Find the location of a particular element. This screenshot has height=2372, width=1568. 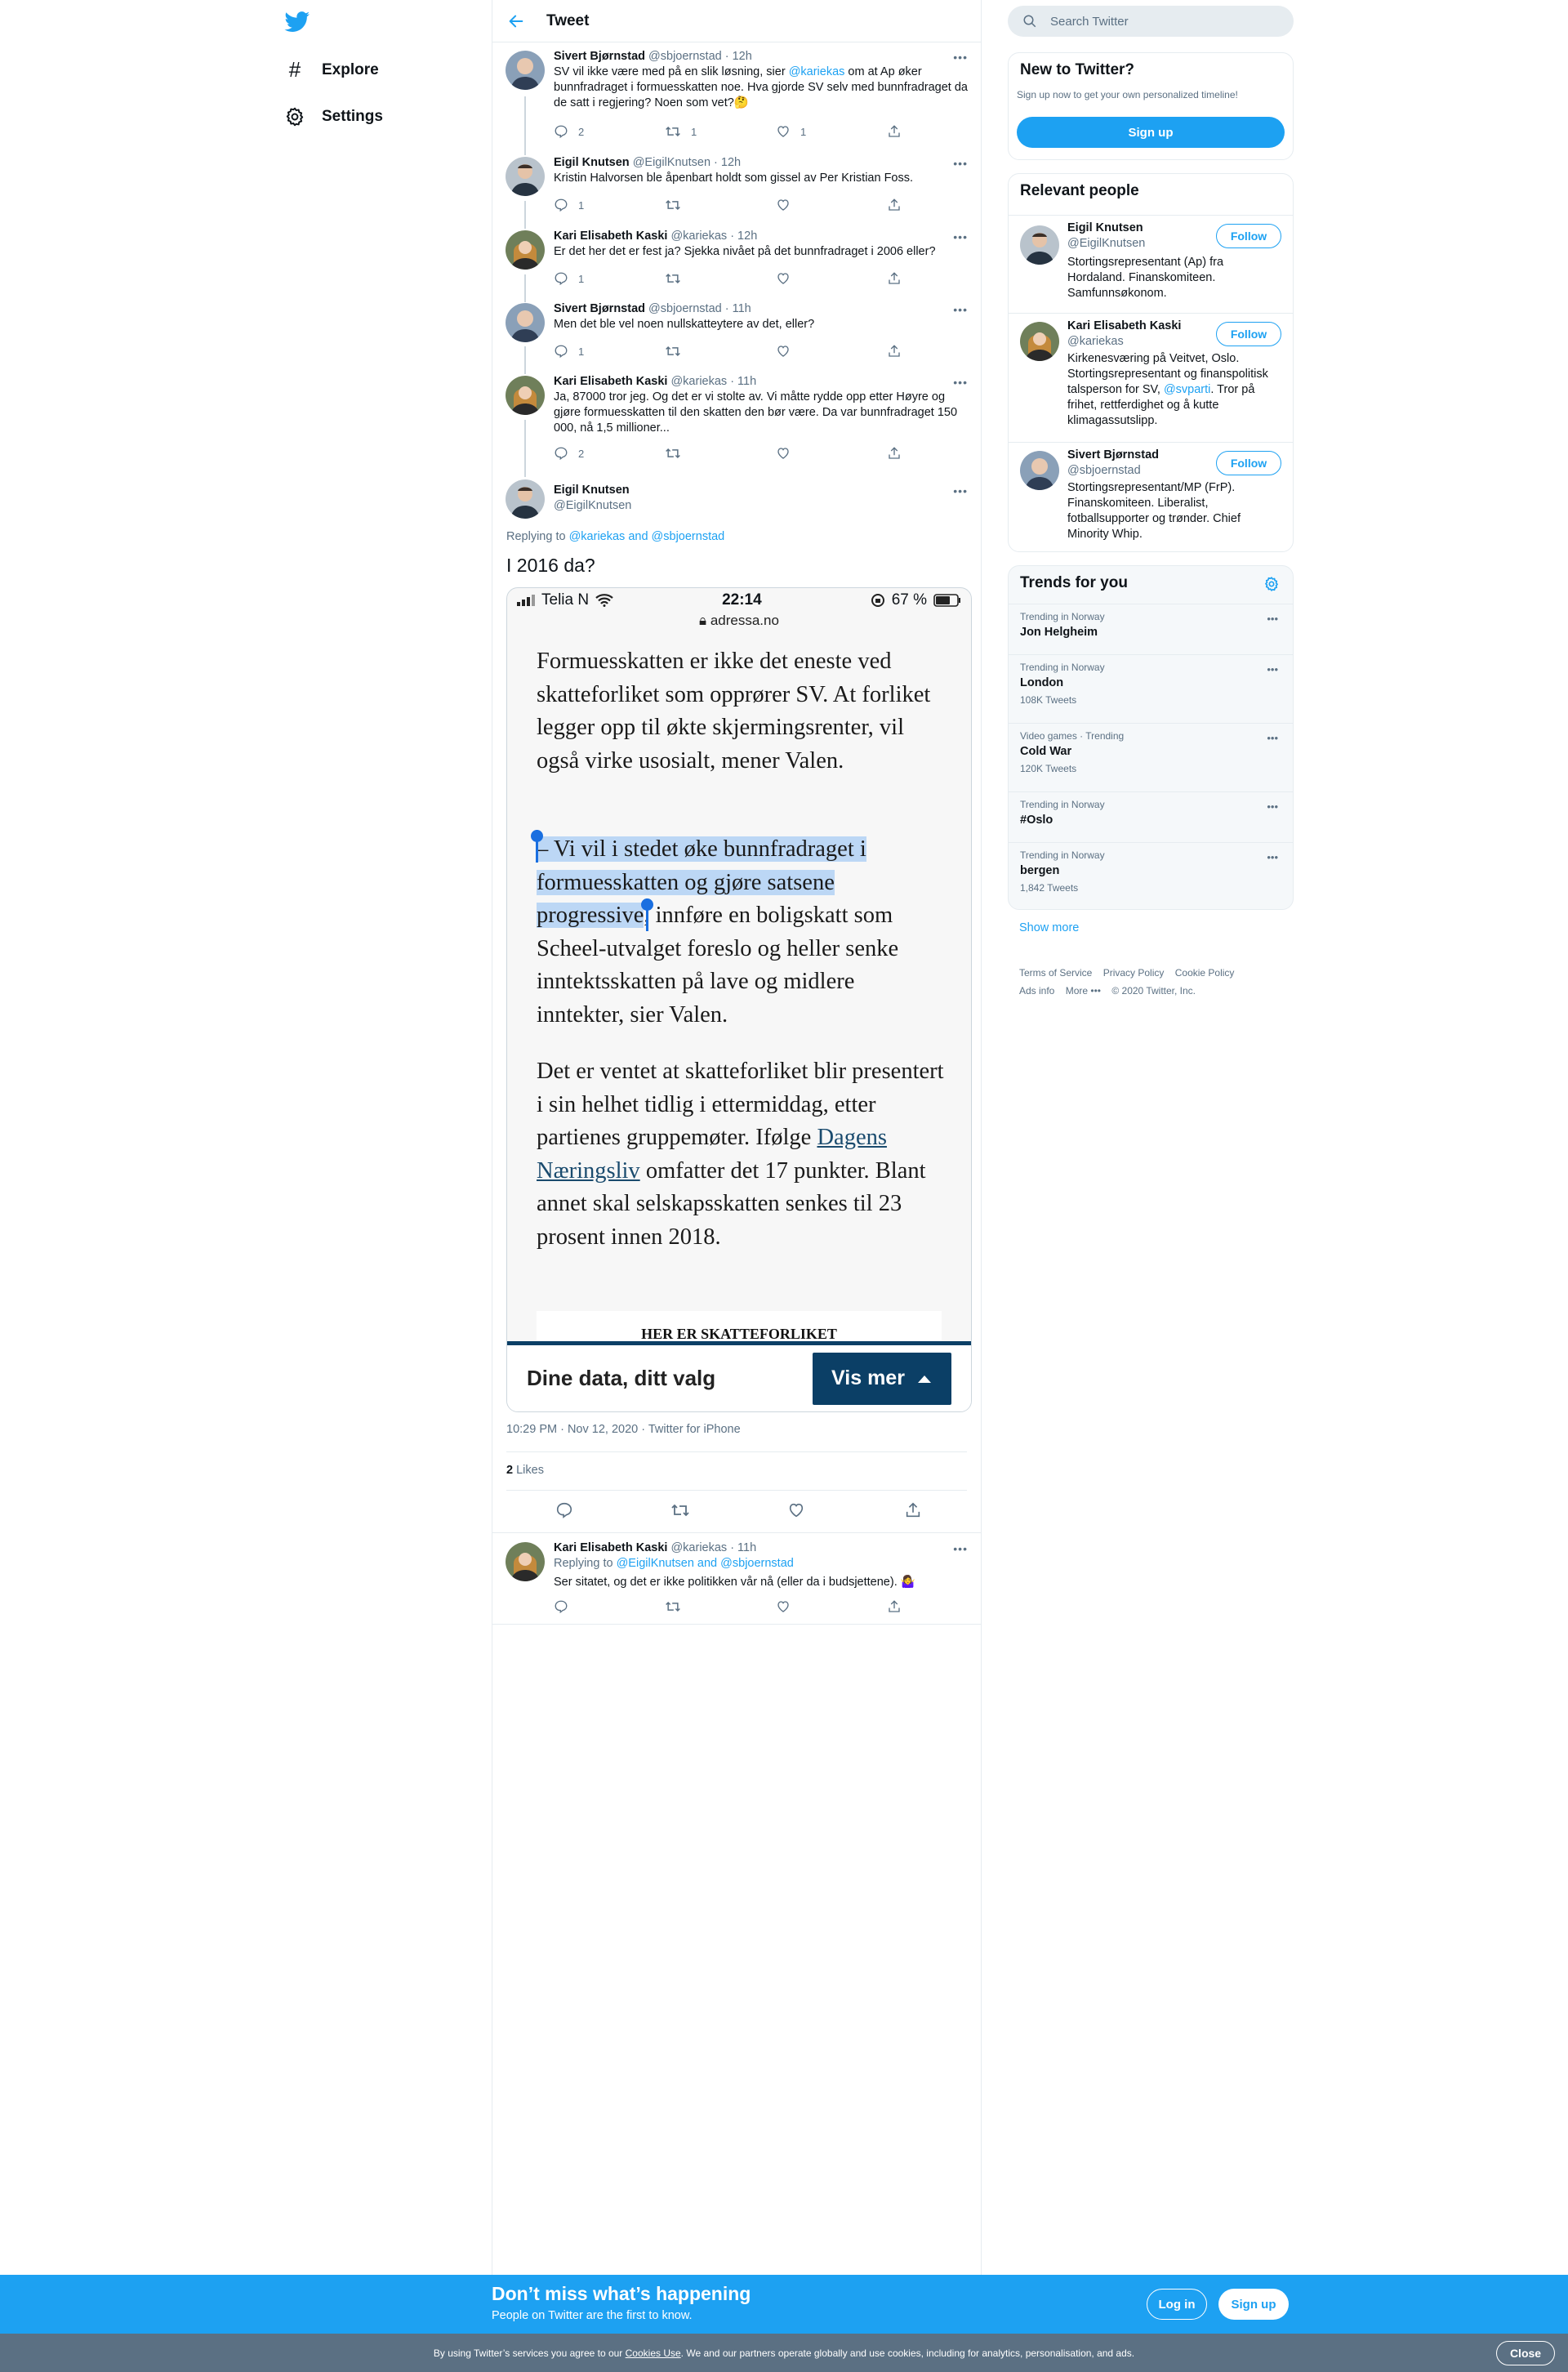

close-button: Close is located at coordinates (1525, 2353).